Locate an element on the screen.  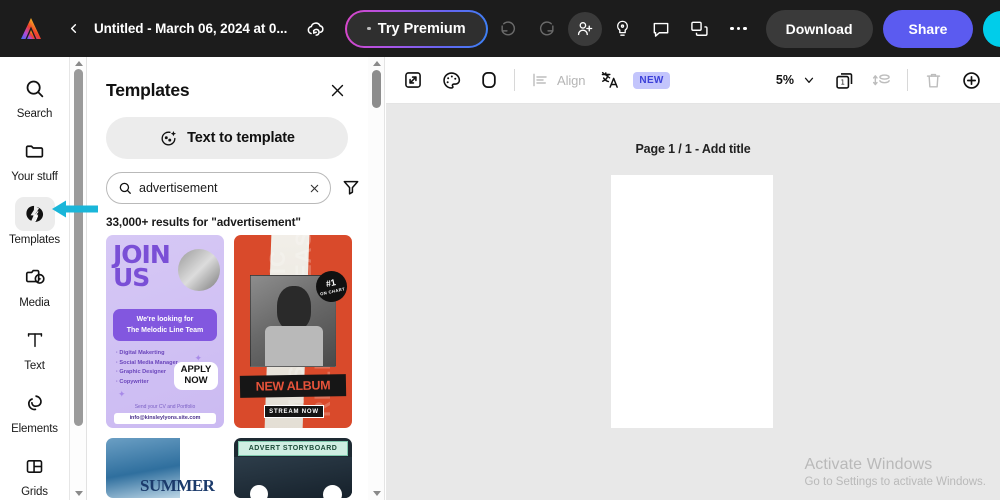
grids-icon is located at coordinates (35, 466).